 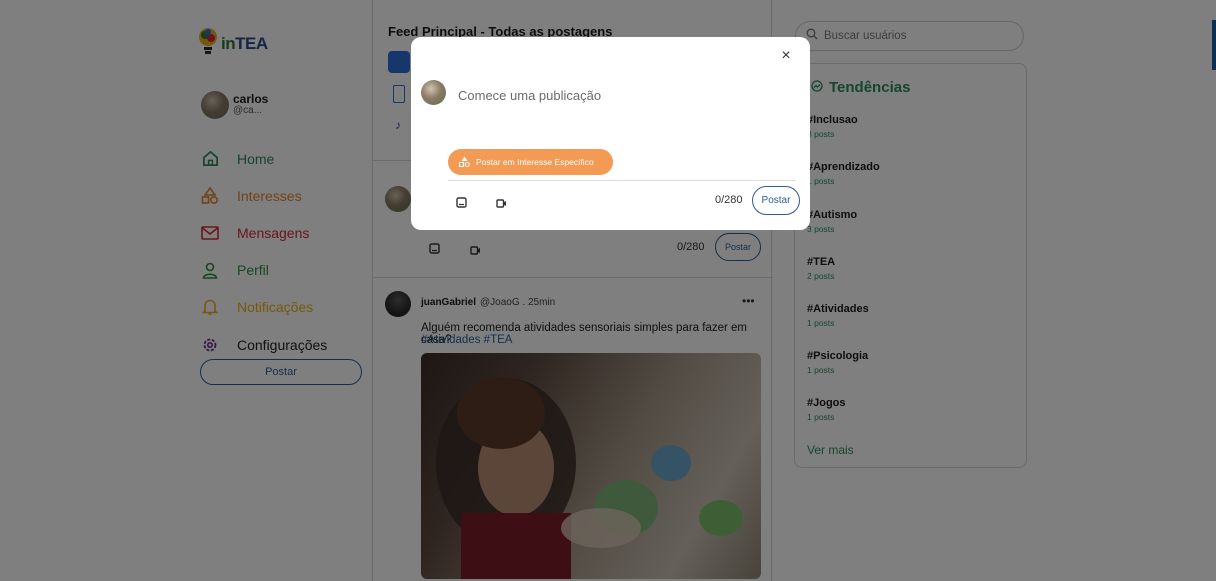 I want to click on post-text-input, so click(x=623, y=95).